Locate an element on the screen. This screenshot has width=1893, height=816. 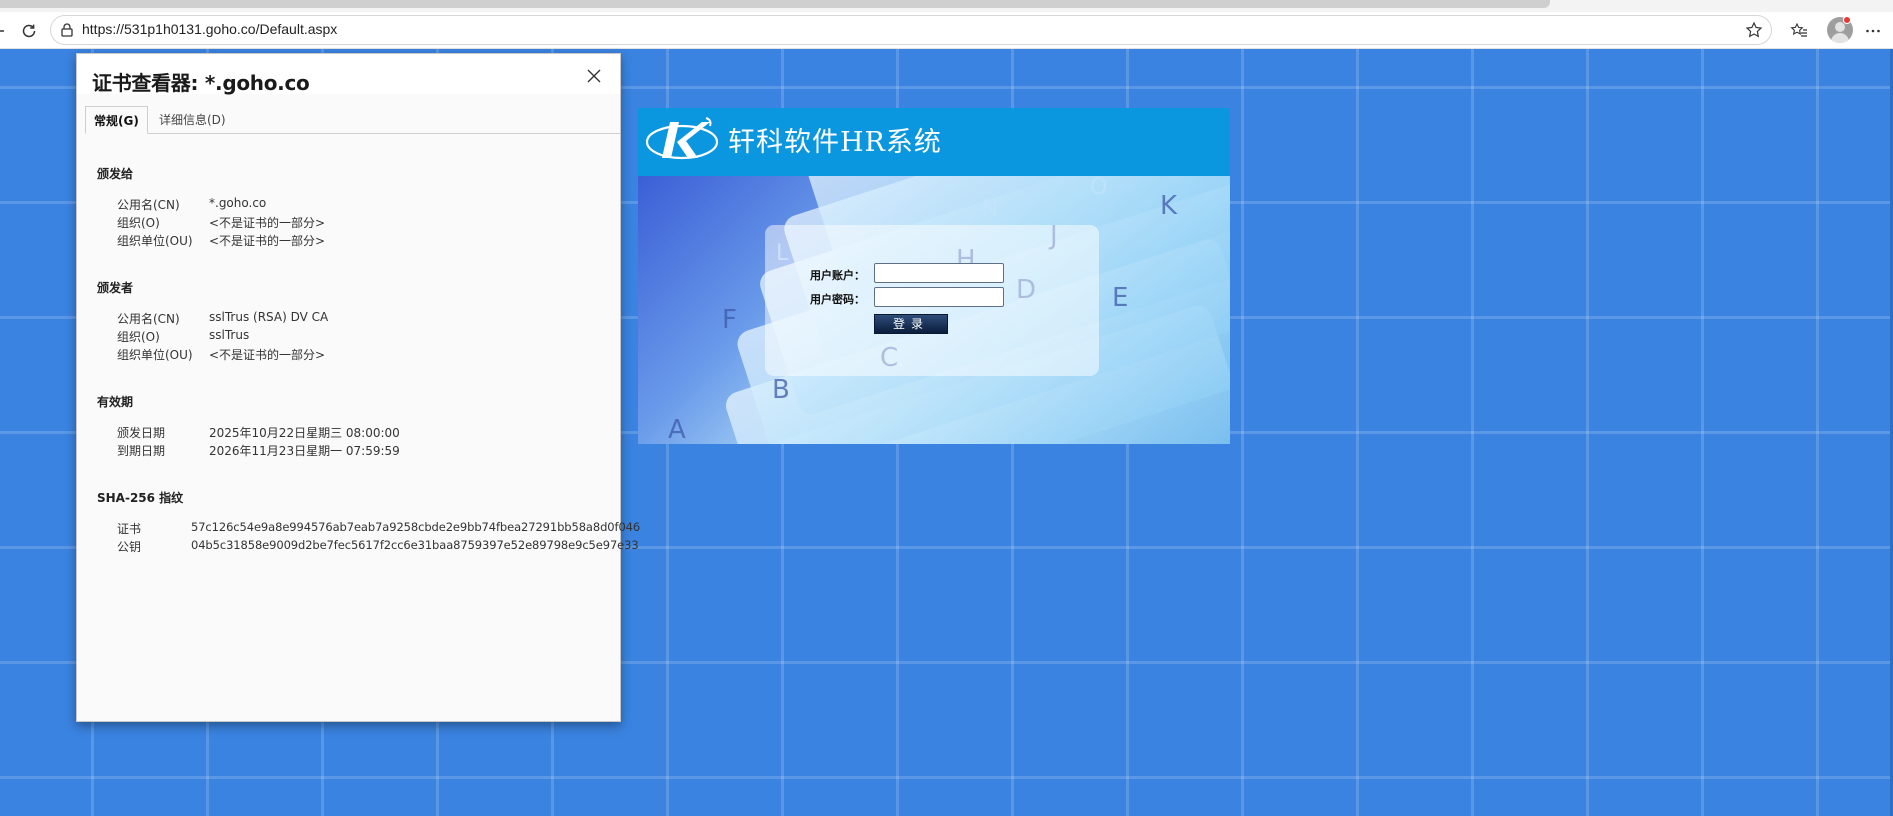
favorites-button is located at coordinates (1799, 31).